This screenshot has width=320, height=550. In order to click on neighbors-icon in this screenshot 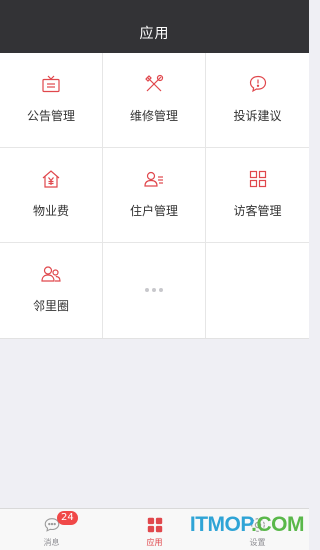, I will do `click(51, 274)`.